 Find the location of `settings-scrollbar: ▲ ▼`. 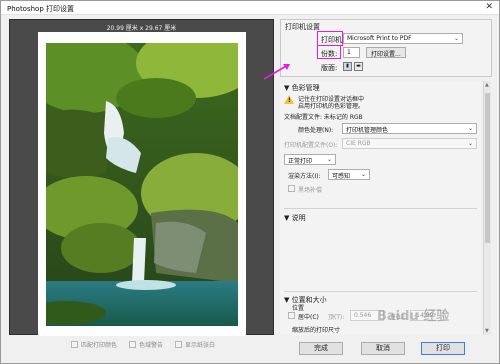

settings-scrollbar: ▲ ▼ is located at coordinates (487, 208).